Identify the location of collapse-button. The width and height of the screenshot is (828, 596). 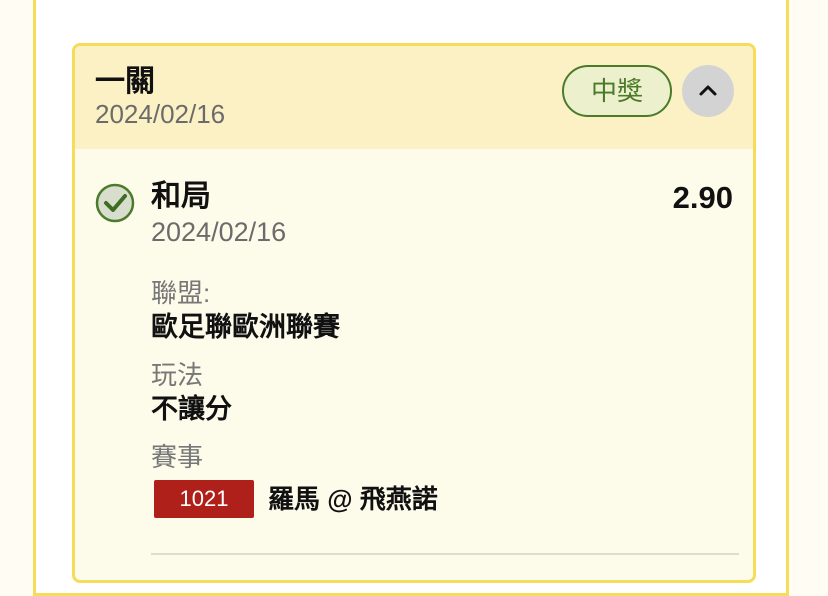
(708, 91).